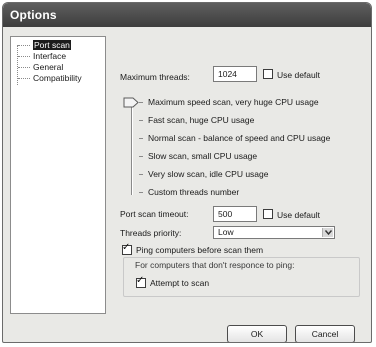 The width and height of the screenshot is (376, 347). What do you see at coordinates (268, 74) in the screenshot?
I see `threads-use-default-checkbox` at bounding box center [268, 74].